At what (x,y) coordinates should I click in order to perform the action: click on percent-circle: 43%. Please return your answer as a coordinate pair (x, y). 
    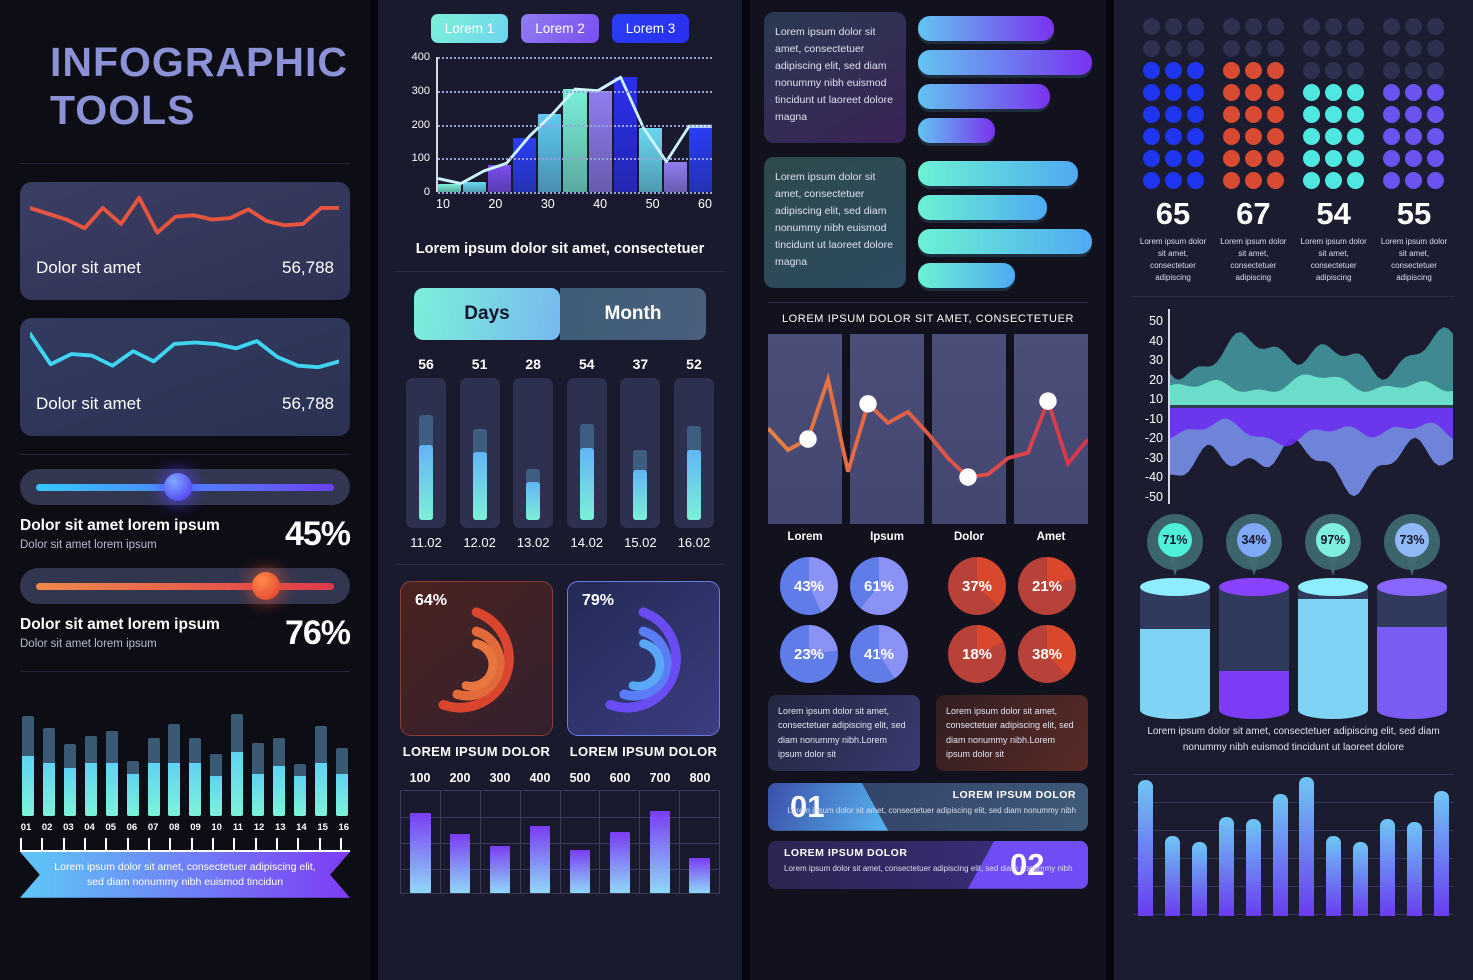
    Looking at the image, I should click on (809, 586).